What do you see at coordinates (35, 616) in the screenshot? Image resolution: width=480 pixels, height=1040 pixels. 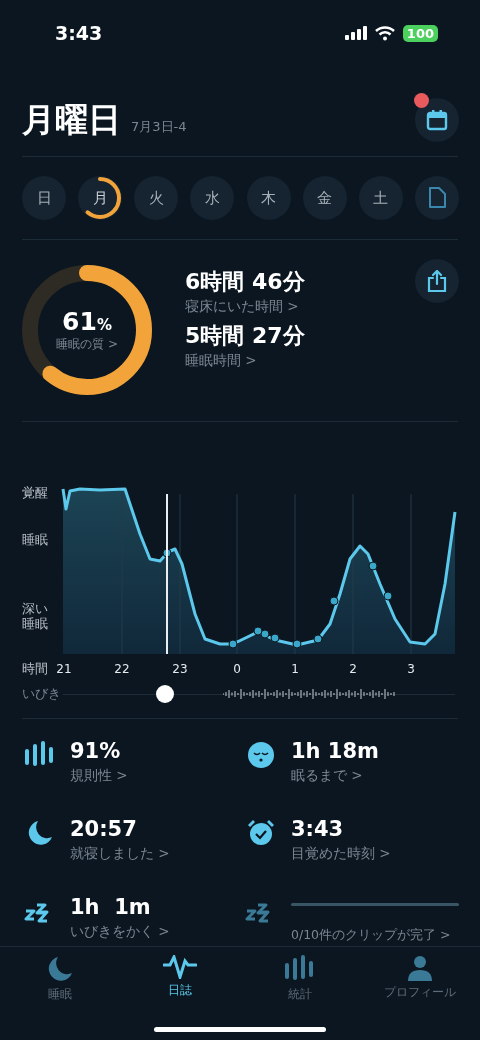 I see `stage-label: 深い睡眠` at bounding box center [35, 616].